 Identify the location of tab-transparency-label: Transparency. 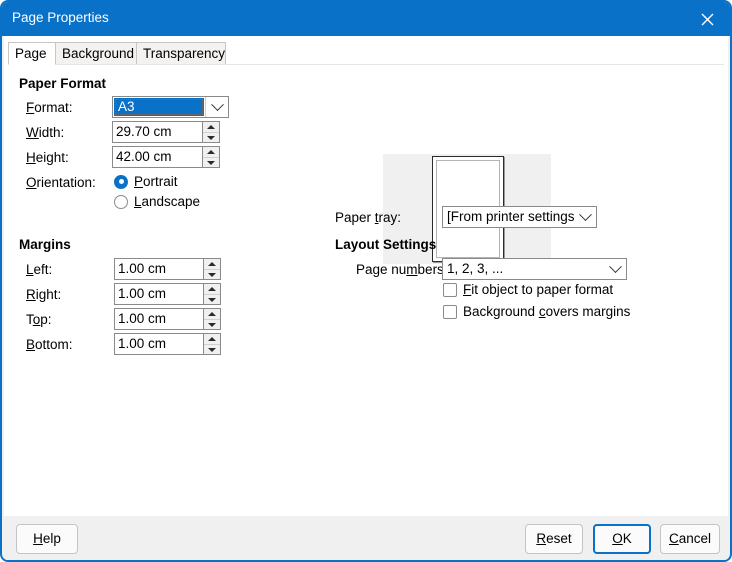
(184, 53).